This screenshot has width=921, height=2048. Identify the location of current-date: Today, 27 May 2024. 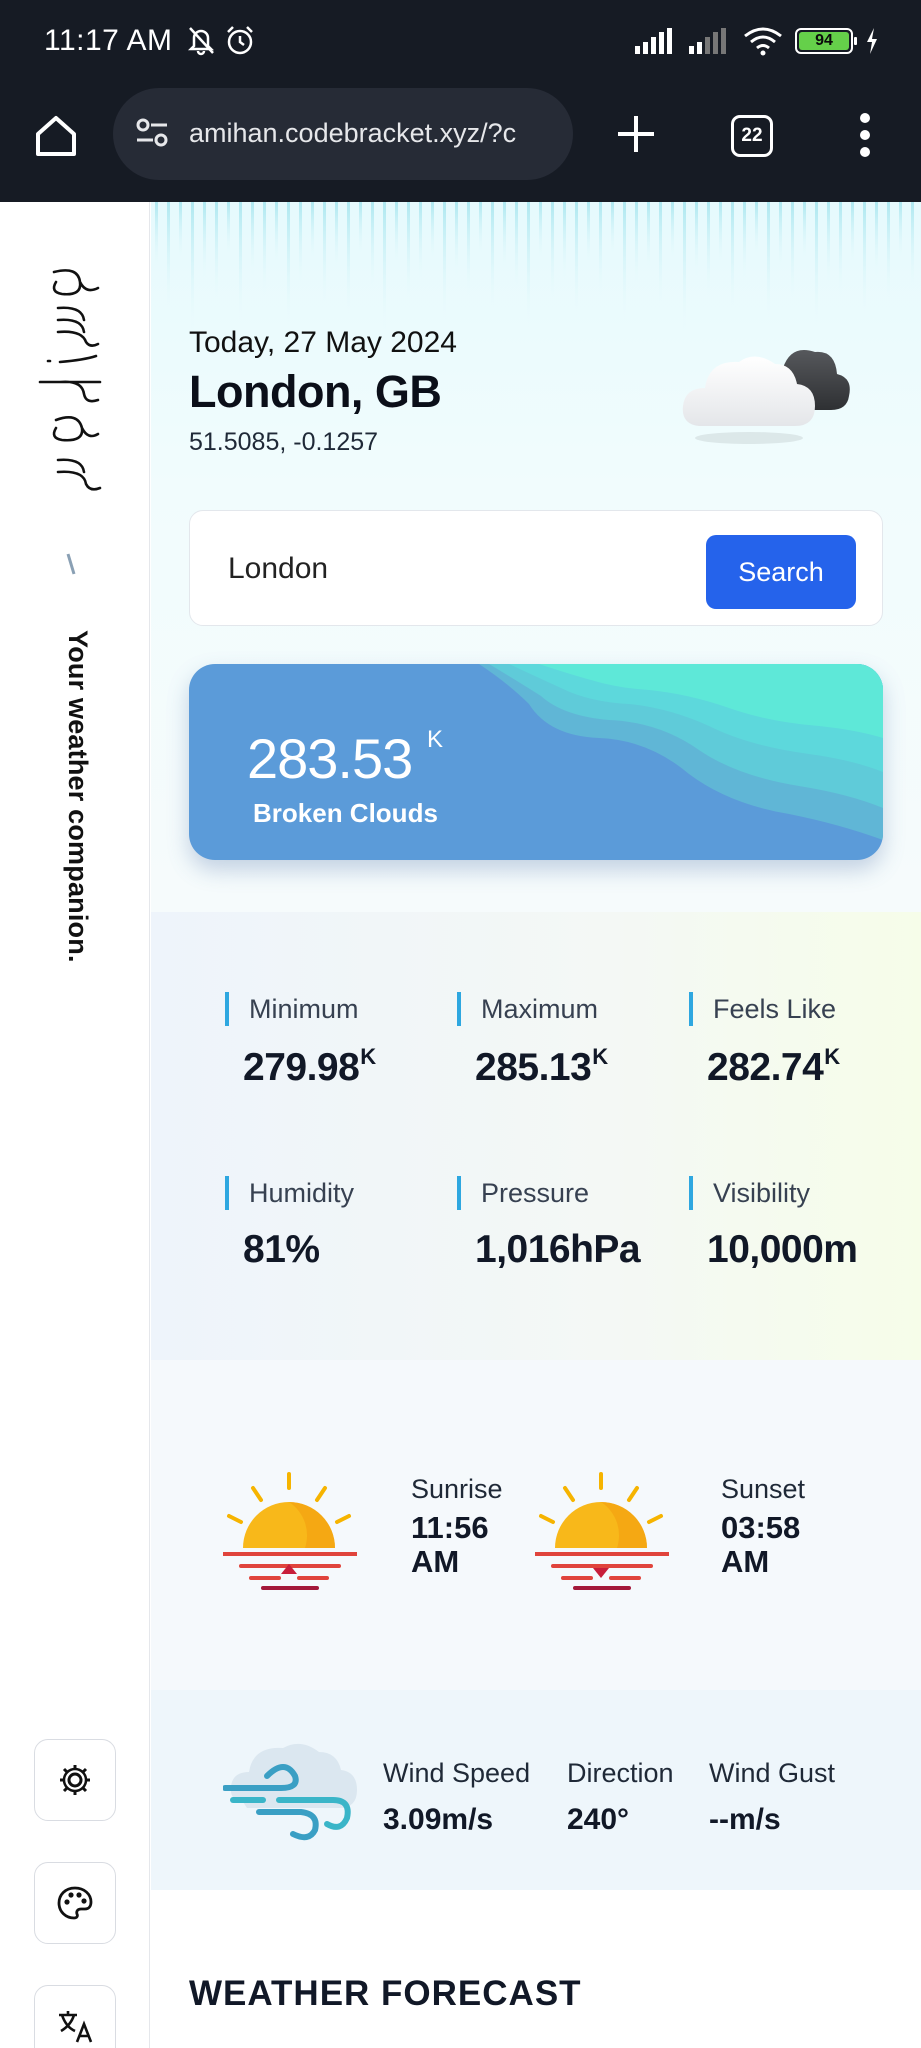
(323, 343).